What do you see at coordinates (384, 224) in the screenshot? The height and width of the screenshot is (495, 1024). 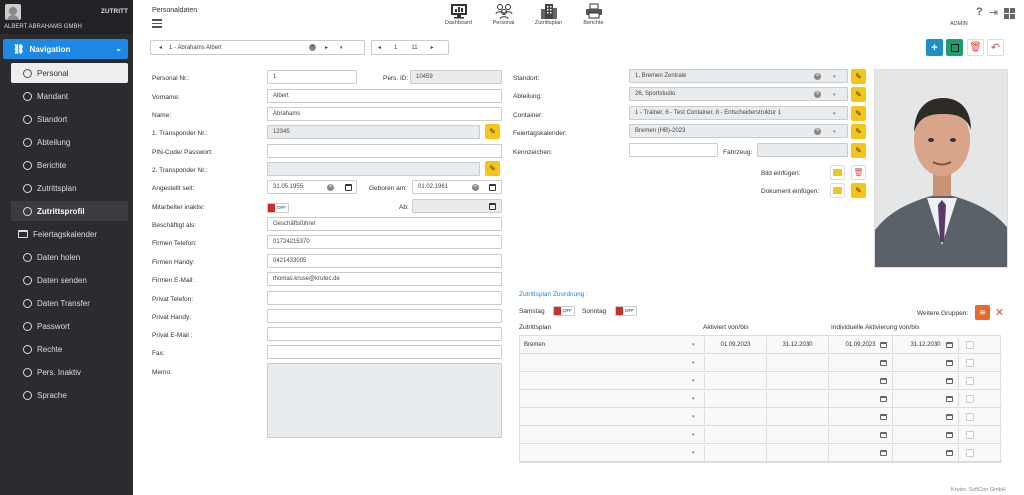 I see `beschaeftigt-field: Geschäftsführer` at bounding box center [384, 224].